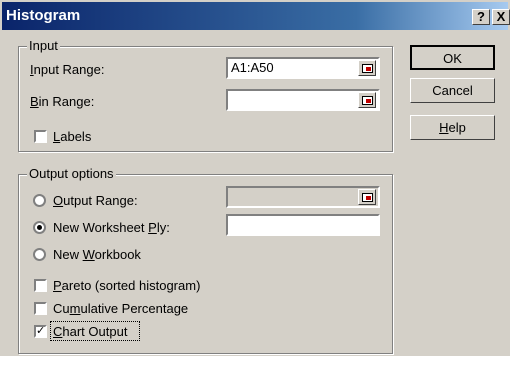 Image resolution: width=510 pixels, height=366 pixels. What do you see at coordinates (62, 101) in the screenshot?
I see `bin-range-label: Bin Range:` at bounding box center [62, 101].